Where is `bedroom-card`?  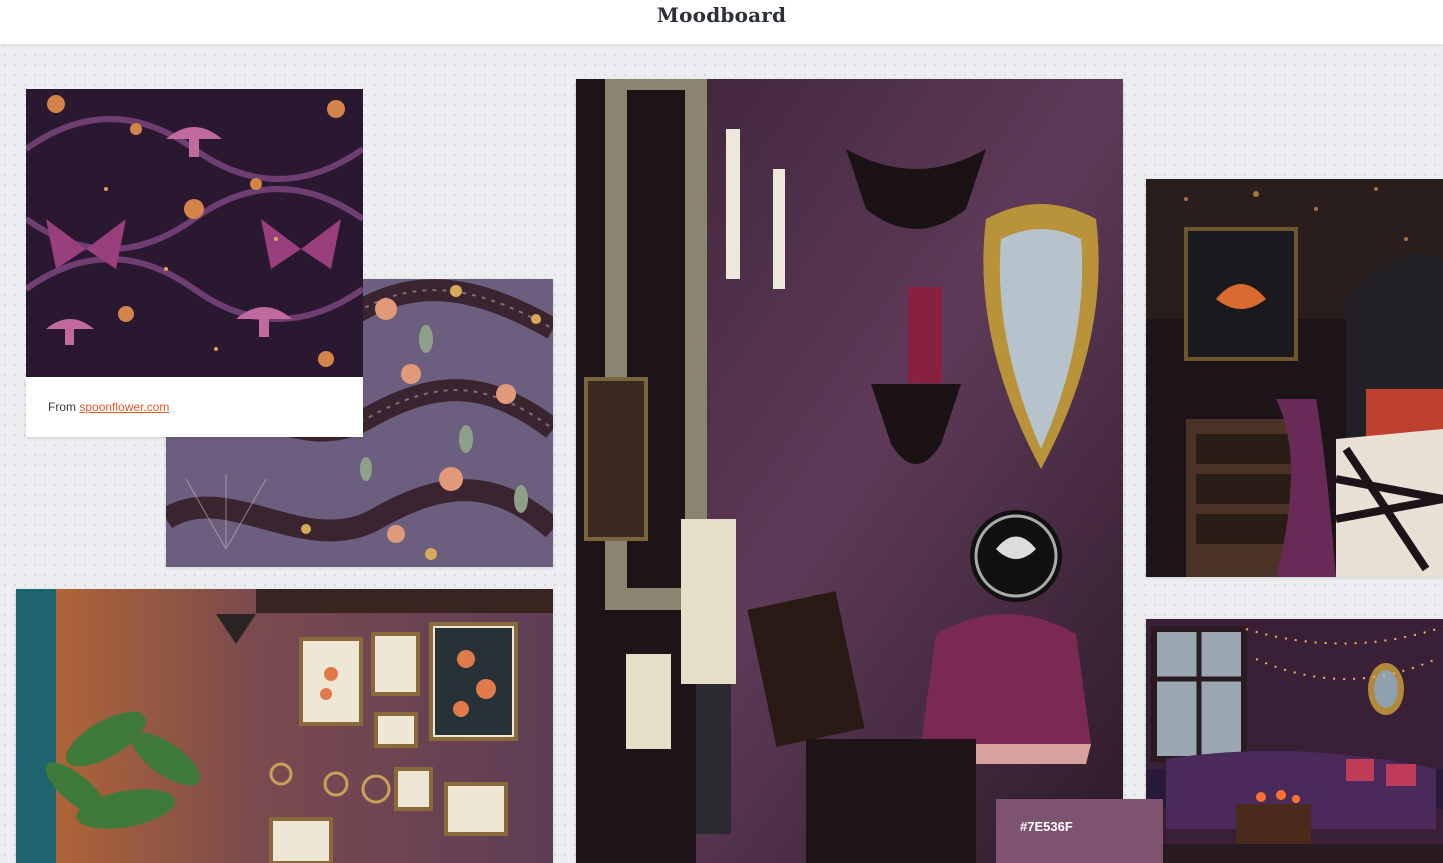
bedroom-card is located at coordinates (1294, 378).